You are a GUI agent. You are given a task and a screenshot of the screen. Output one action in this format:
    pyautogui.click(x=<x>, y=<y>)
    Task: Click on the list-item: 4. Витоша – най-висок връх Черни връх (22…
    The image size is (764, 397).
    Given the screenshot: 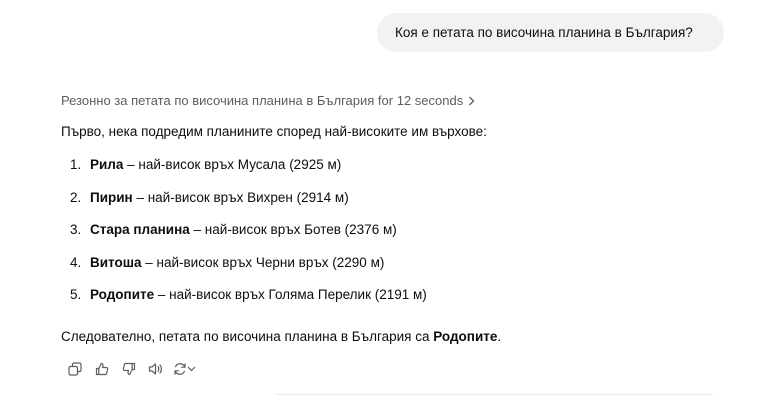 What is the action you would take?
    pyautogui.click(x=227, y=262)
    